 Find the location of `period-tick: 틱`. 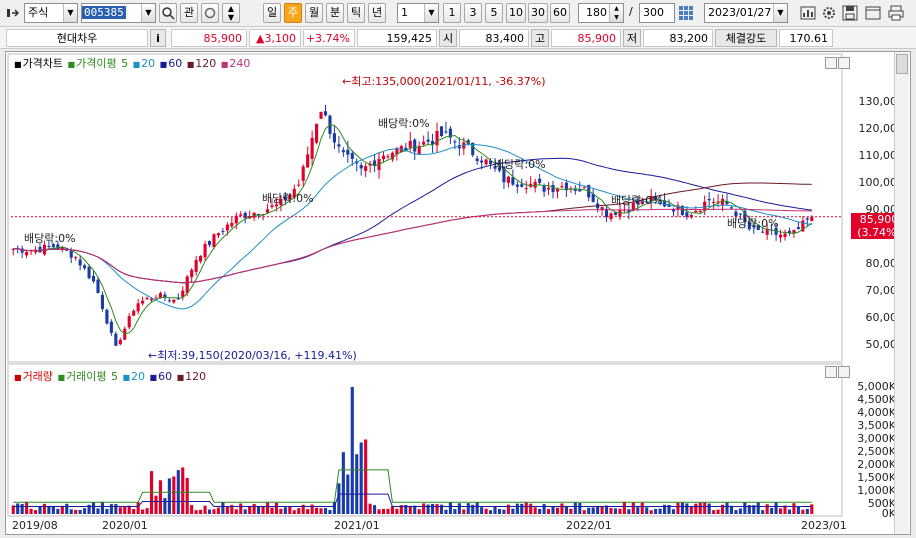

period-tick: 틱 is located at coordinates (356, 13).